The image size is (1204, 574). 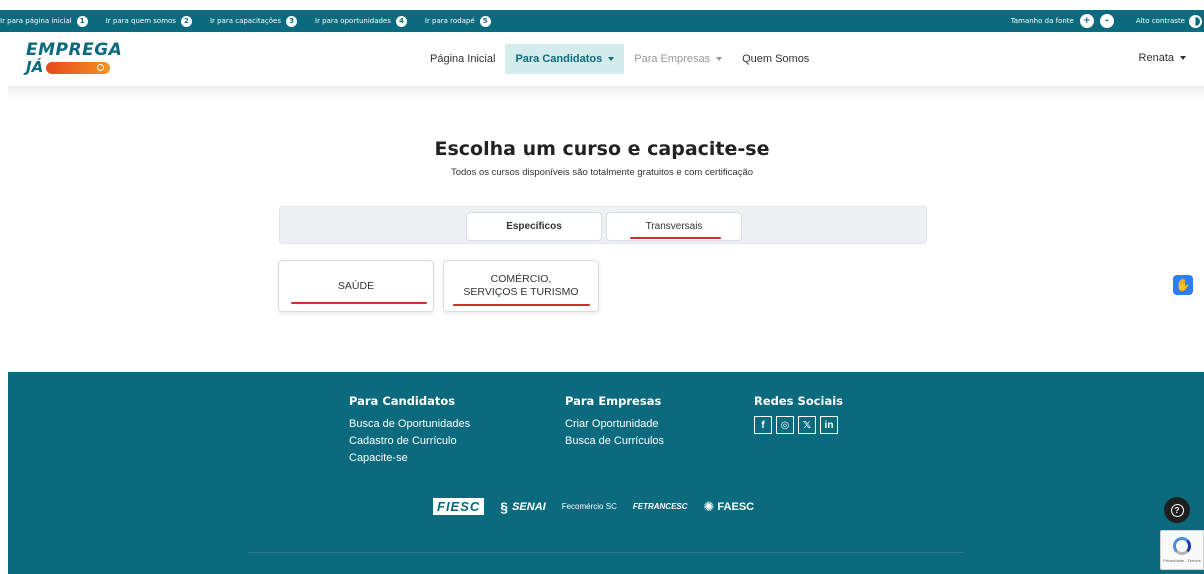 What do you see at coordinates (401, 21) in the screenshot?
I see `skip-number-badge: 4` at bounding box center [401, 21].